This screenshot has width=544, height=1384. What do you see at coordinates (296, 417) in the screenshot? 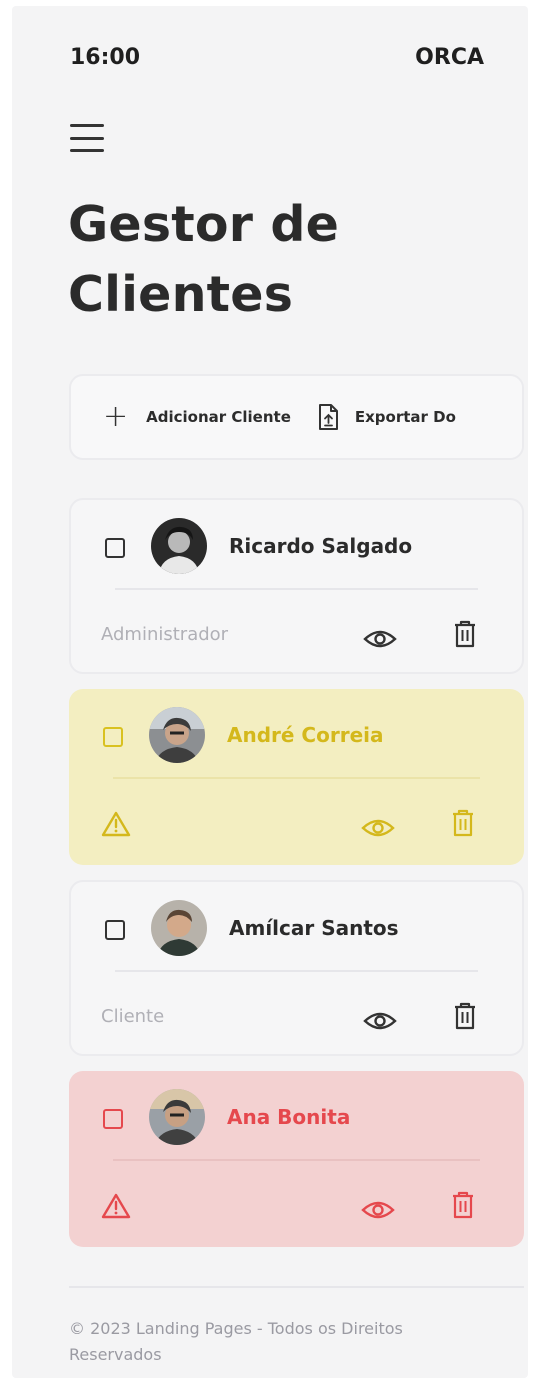
I see `action-toolbar: + Adicionar Cliente Exportar Do` at bounding box center [296, 417].